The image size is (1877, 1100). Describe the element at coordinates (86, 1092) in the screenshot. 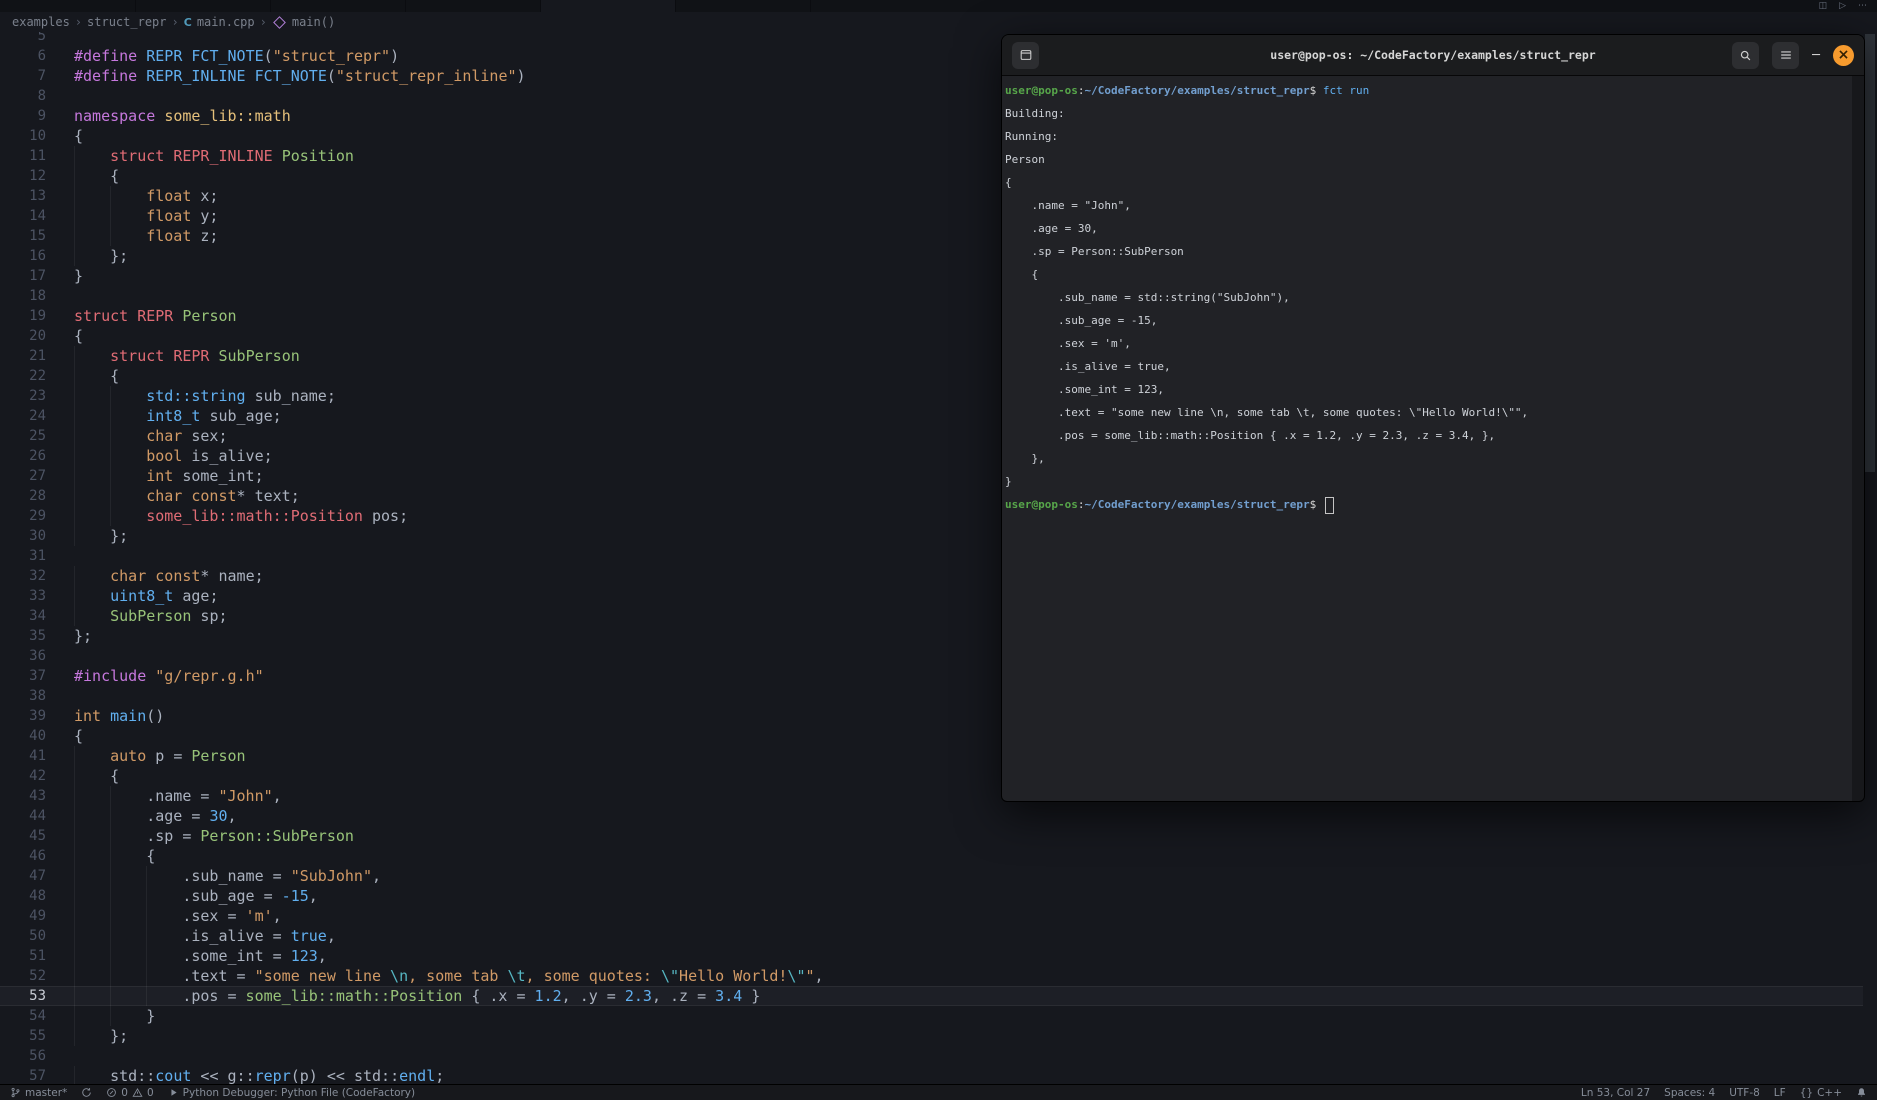

I see `sync-button` at that location.